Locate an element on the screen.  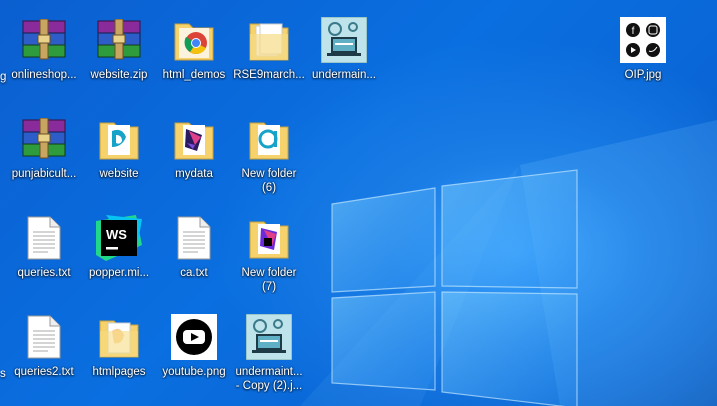
desktop-icon-queries2-txt: queries2.txt is located at coordinates (44, 359).